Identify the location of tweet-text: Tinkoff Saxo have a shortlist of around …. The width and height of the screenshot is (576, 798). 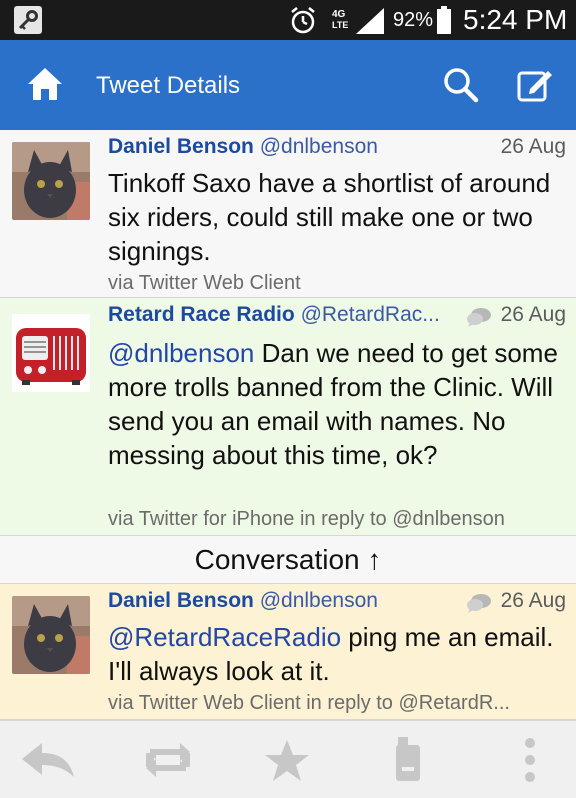
(329, 217).